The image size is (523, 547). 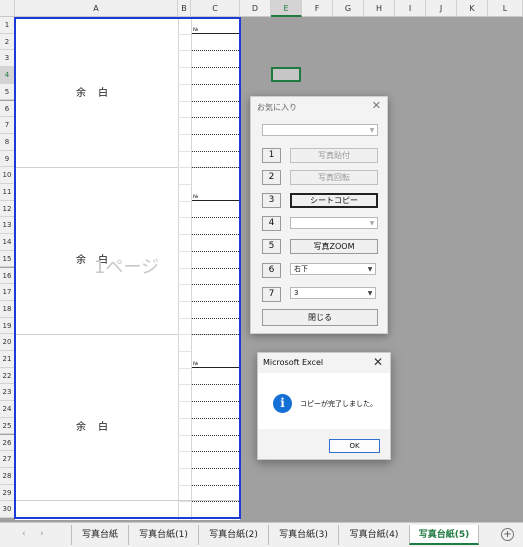 I want to click on row-header: 21, so click(x=7, y=359).